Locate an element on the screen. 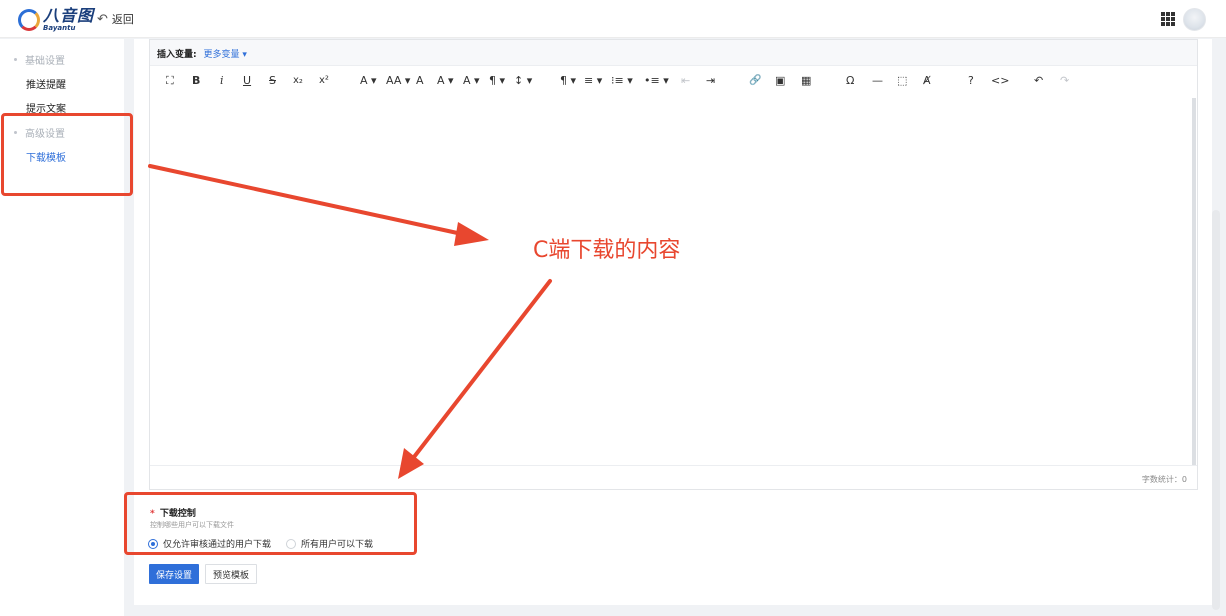  code-view-icon: <> is located at coordinates (1000, 81).